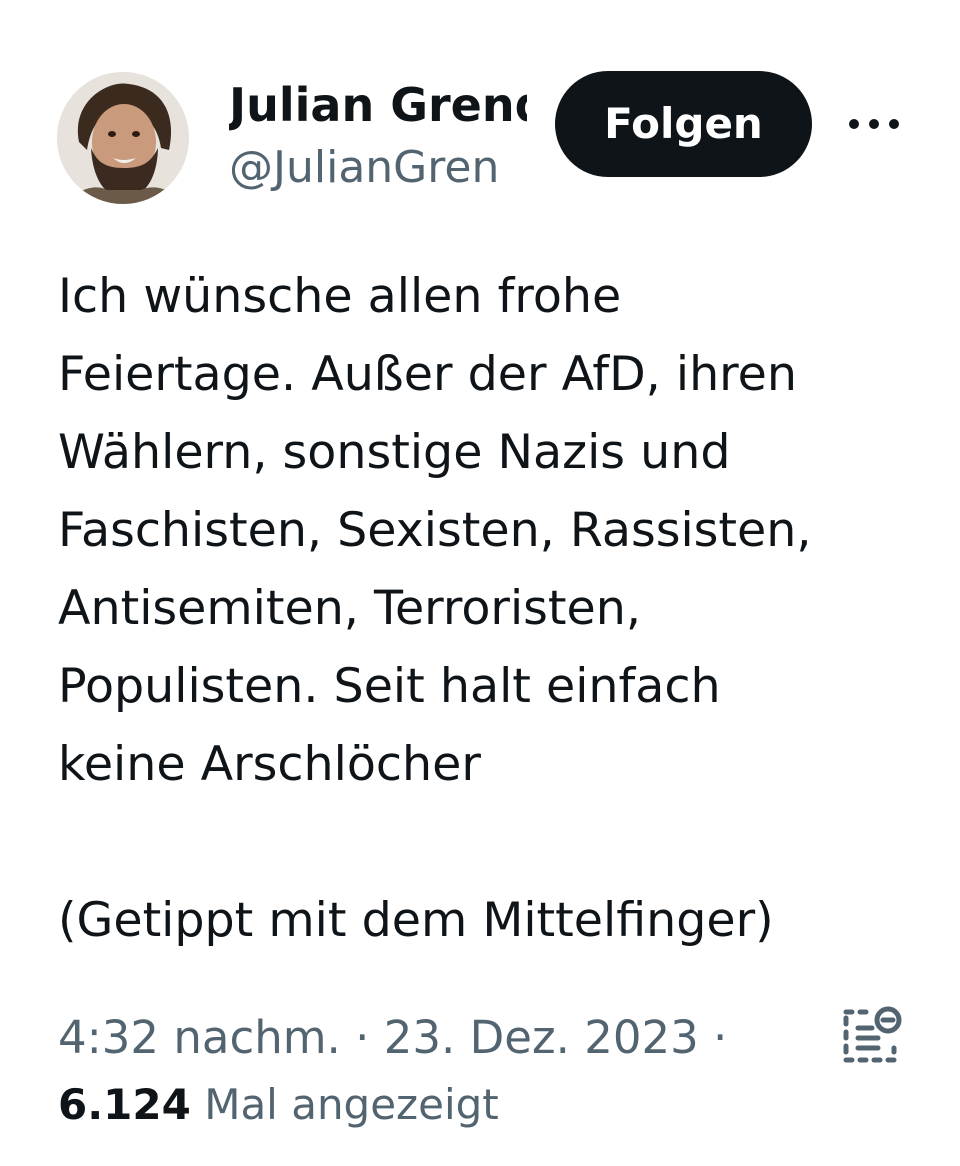 This screenshot has width=960, height=1166. I want to click on analytics-button, so click(871, 1035).